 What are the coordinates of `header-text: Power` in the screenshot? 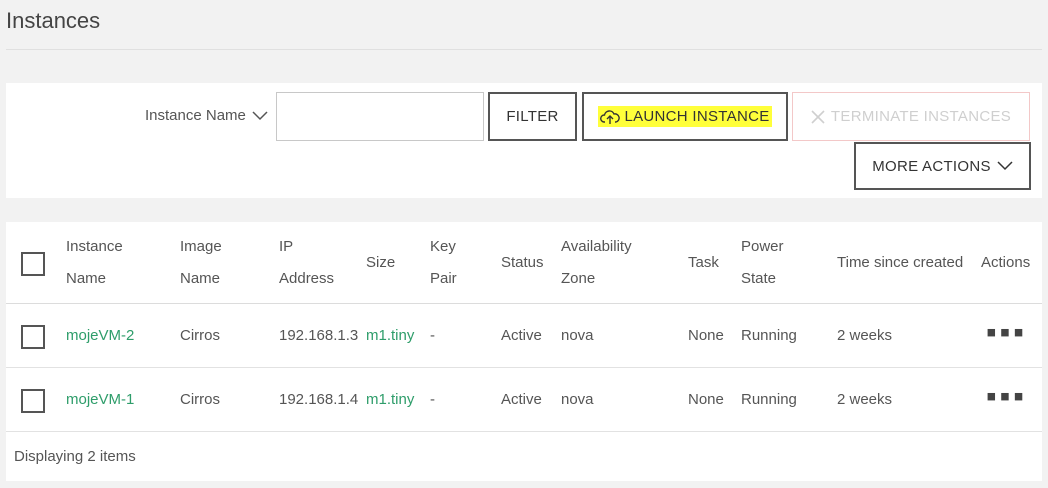 It's located at (762, 246).